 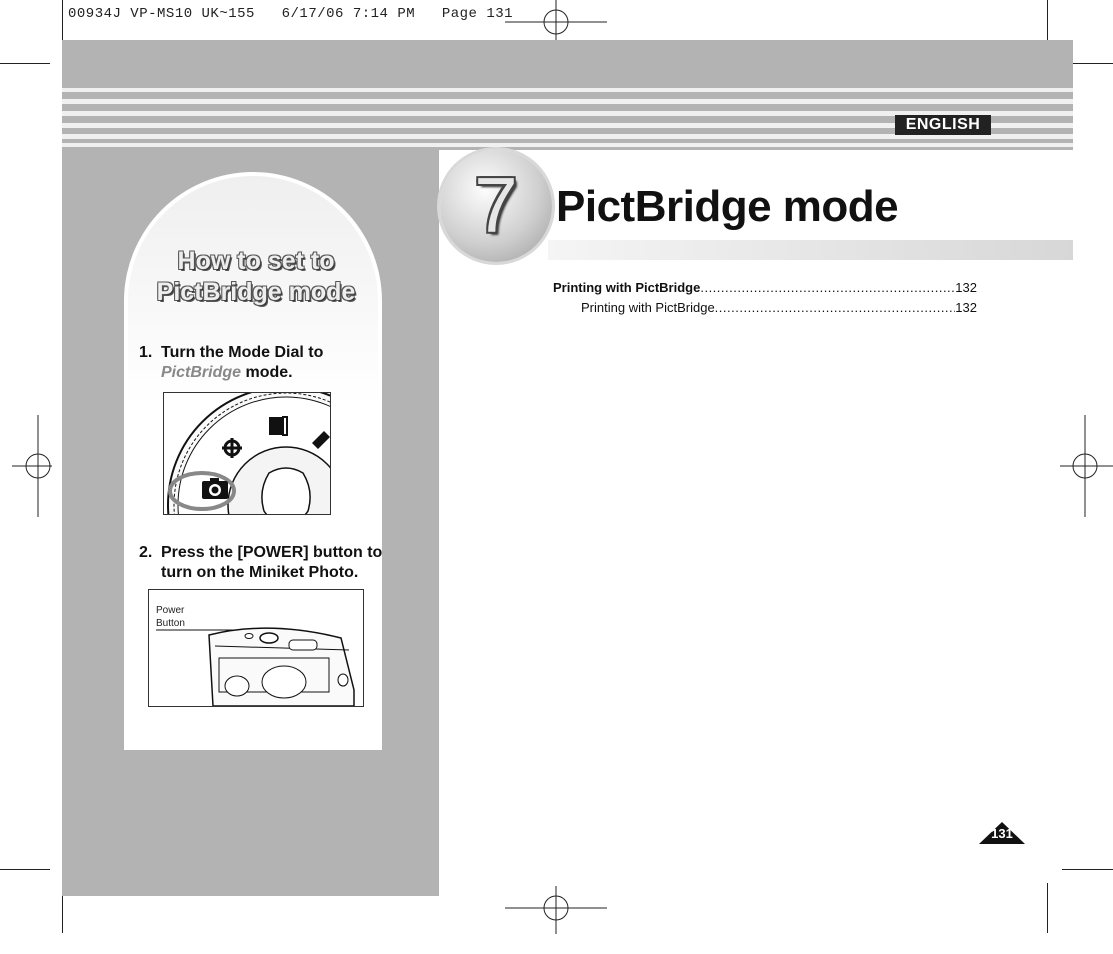 I want to click on sidebar-title-line1: How to set to, so click(x=256, y=261).